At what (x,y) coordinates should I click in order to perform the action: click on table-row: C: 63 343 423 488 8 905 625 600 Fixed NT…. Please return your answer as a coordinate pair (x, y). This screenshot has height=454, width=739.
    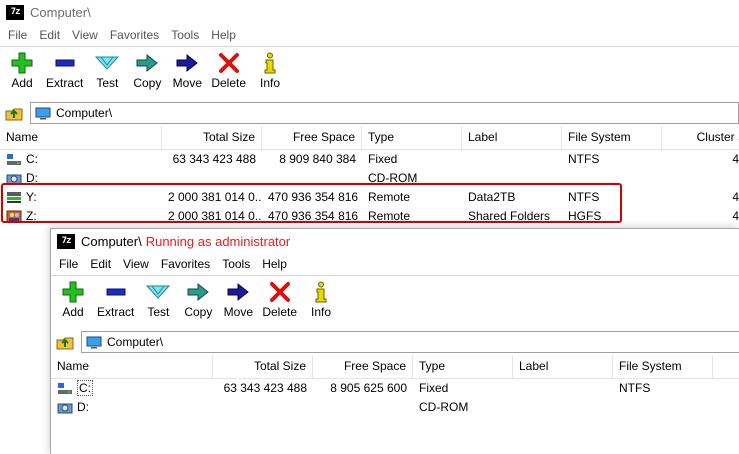
    Looking at the image, I should click on (395, 388).